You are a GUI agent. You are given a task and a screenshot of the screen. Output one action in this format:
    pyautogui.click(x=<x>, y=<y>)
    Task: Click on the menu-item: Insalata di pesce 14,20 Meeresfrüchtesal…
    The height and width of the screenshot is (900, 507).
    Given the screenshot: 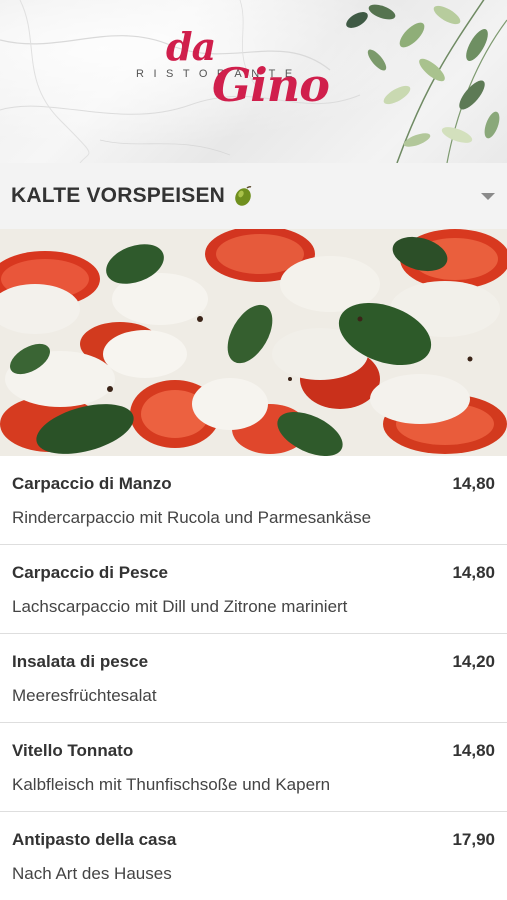 What is the action you would take?
    pyautogui.click(x=253, y=678)
    